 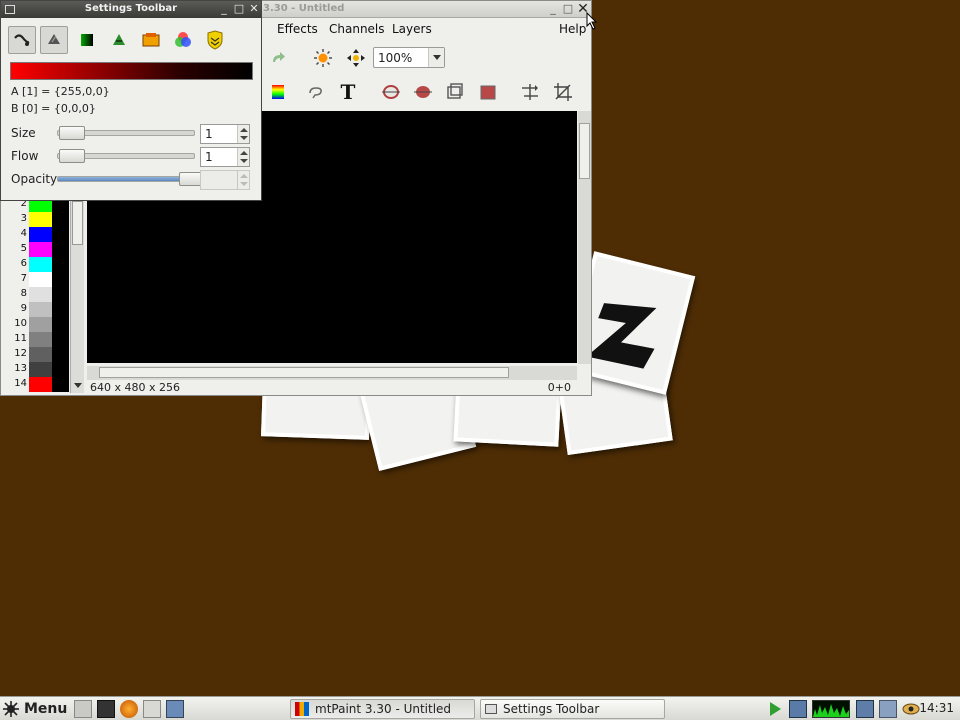 What do you see at coordinates (382, 709) in the screenshot?
I see `task-mtpaint: mtPaint 3.30 - Untitled` at bounding box center [382, 709].